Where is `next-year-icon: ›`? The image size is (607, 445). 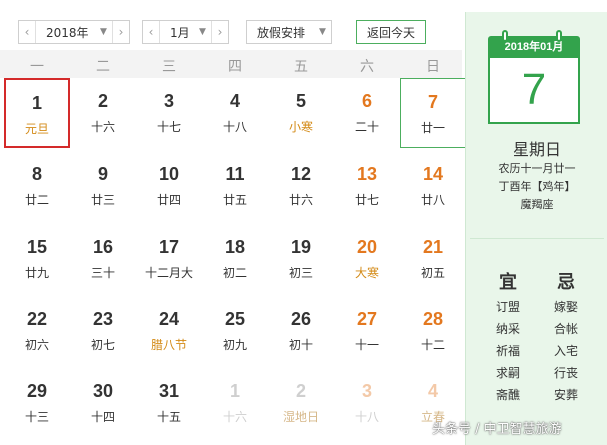 next-year-icon: › is located at coordinates (120, 32).